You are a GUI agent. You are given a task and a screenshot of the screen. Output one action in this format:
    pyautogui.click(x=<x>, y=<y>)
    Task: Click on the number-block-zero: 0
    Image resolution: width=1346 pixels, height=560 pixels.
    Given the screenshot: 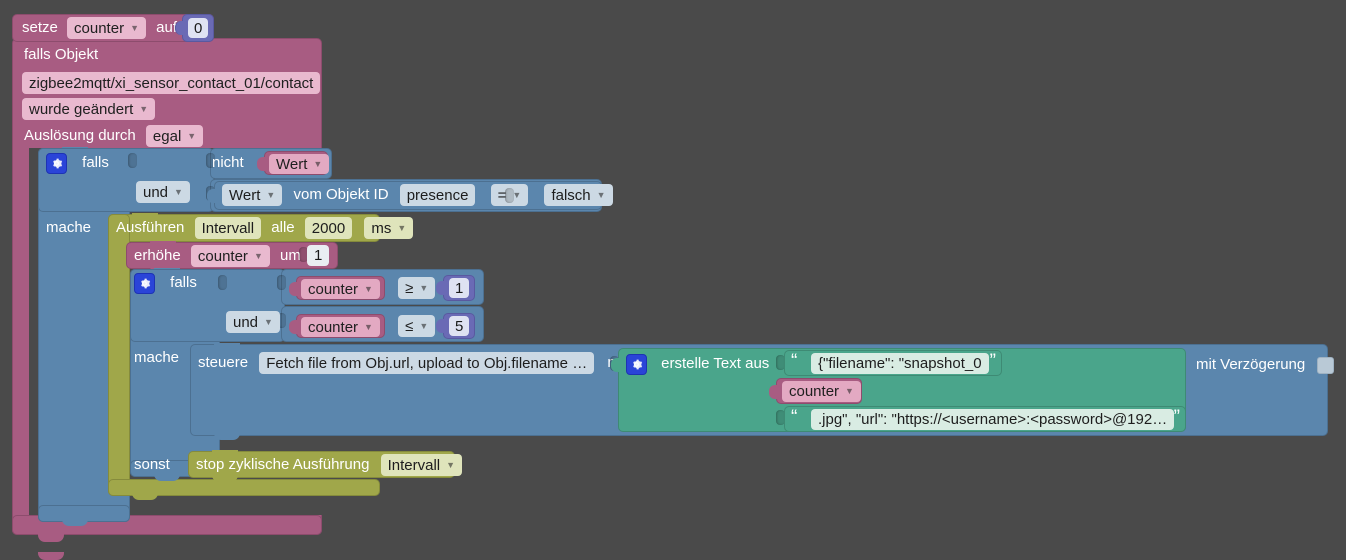 What is the action you would take?
    pyautogui.click(x=194, y=28)
    